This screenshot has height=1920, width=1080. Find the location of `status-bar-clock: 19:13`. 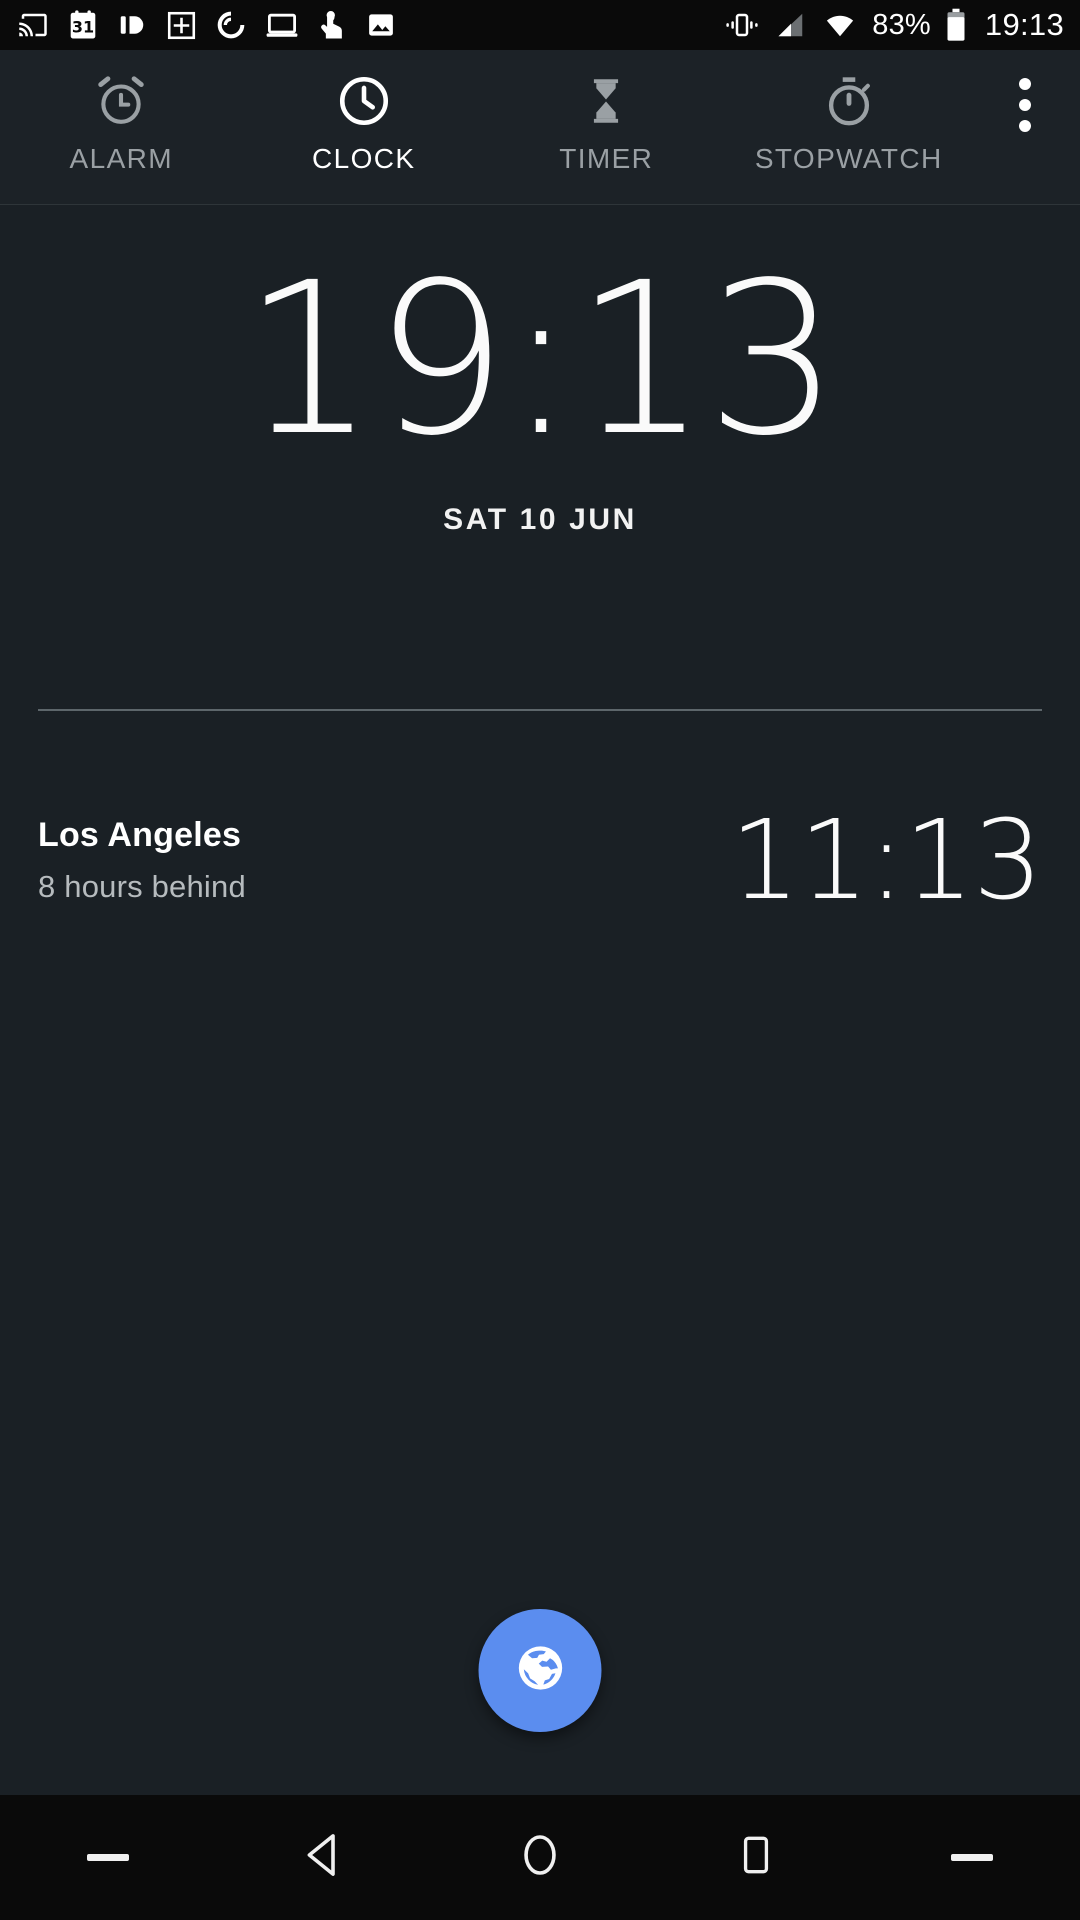

status-bar-clock: 19:13 is located at coordinates (1024, 24).